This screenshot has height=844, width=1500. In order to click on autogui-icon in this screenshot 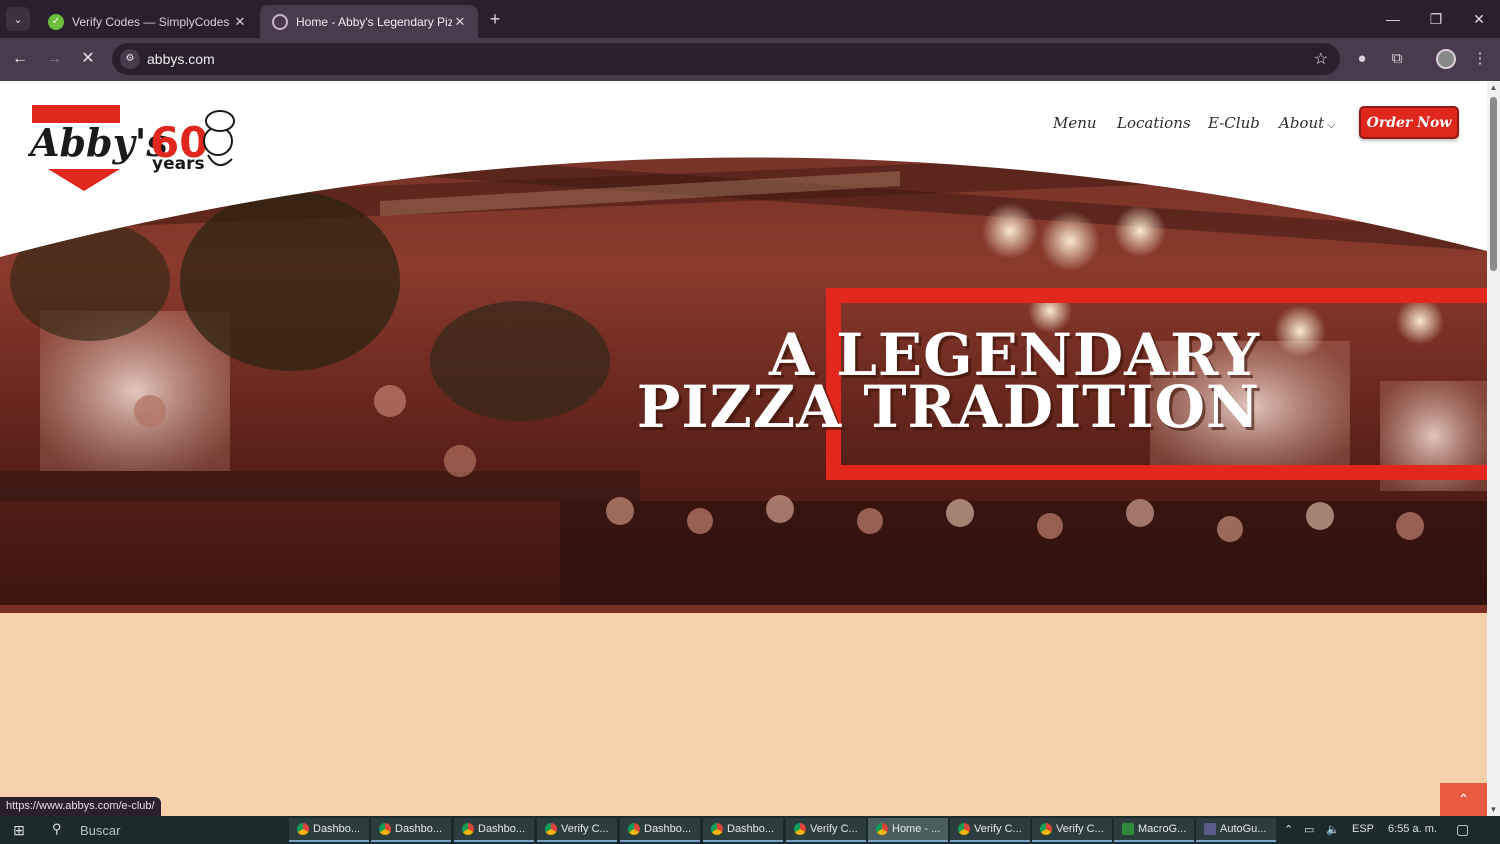, I will do `click(1210, 829)`.